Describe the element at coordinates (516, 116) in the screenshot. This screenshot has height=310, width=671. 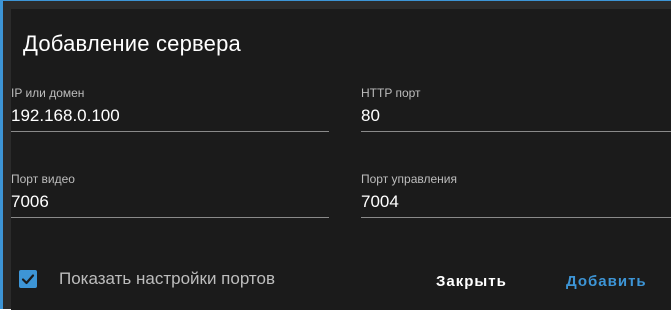
I see `http-port-input` at that location.